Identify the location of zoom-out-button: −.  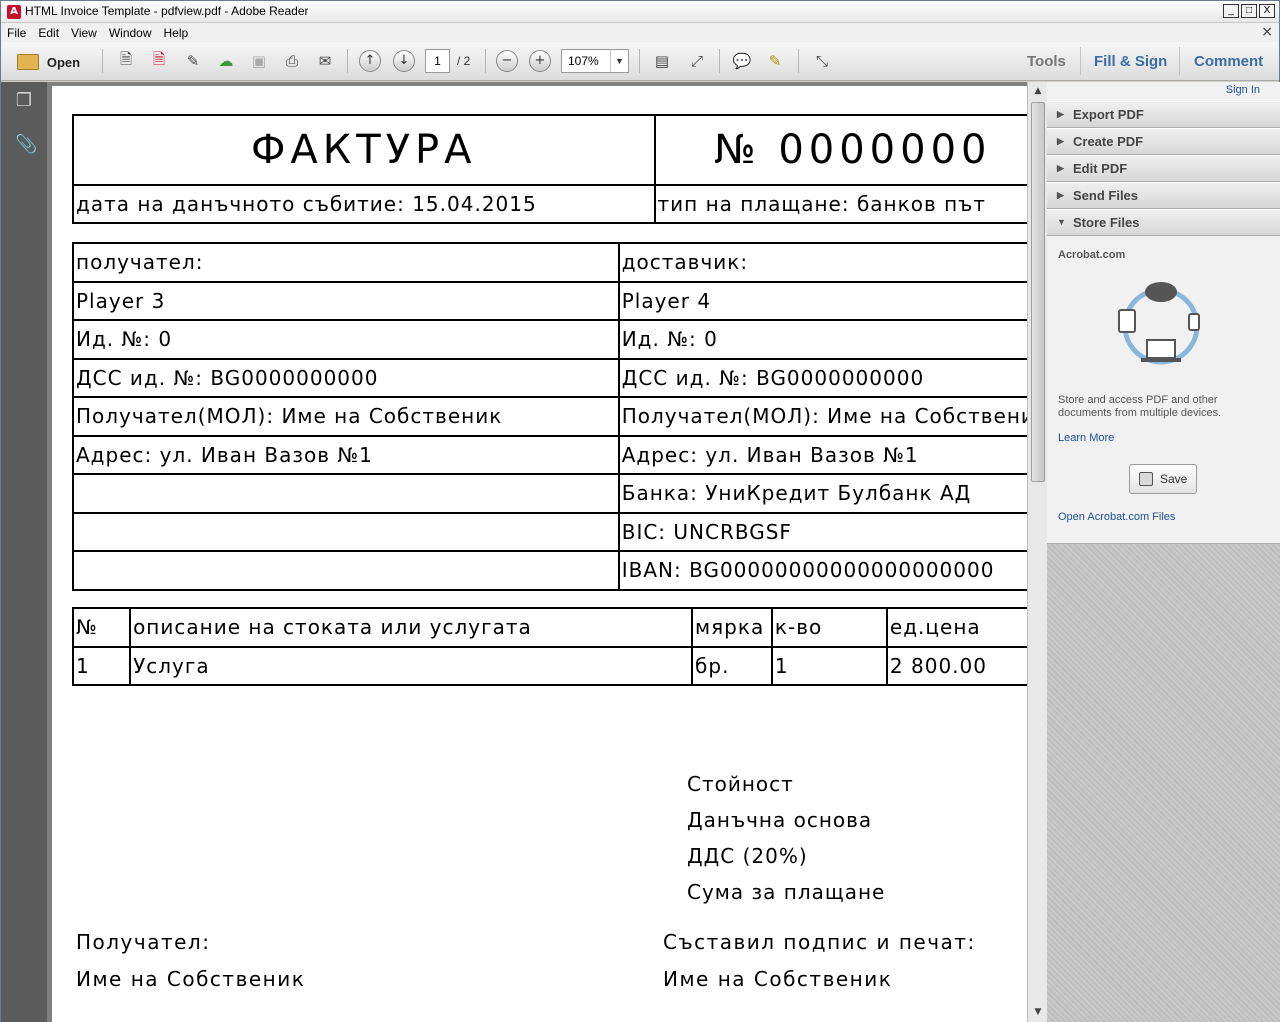
(507, 61).